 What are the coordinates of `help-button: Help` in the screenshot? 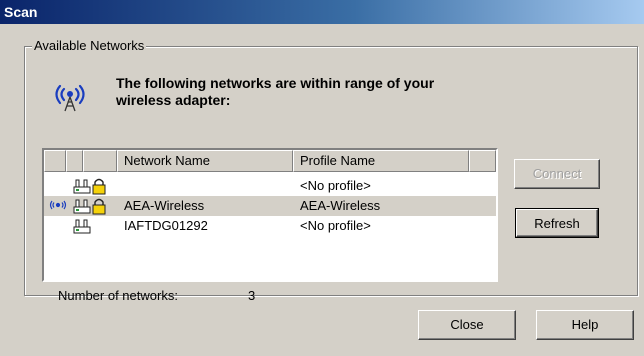 It's located at (585, 325).